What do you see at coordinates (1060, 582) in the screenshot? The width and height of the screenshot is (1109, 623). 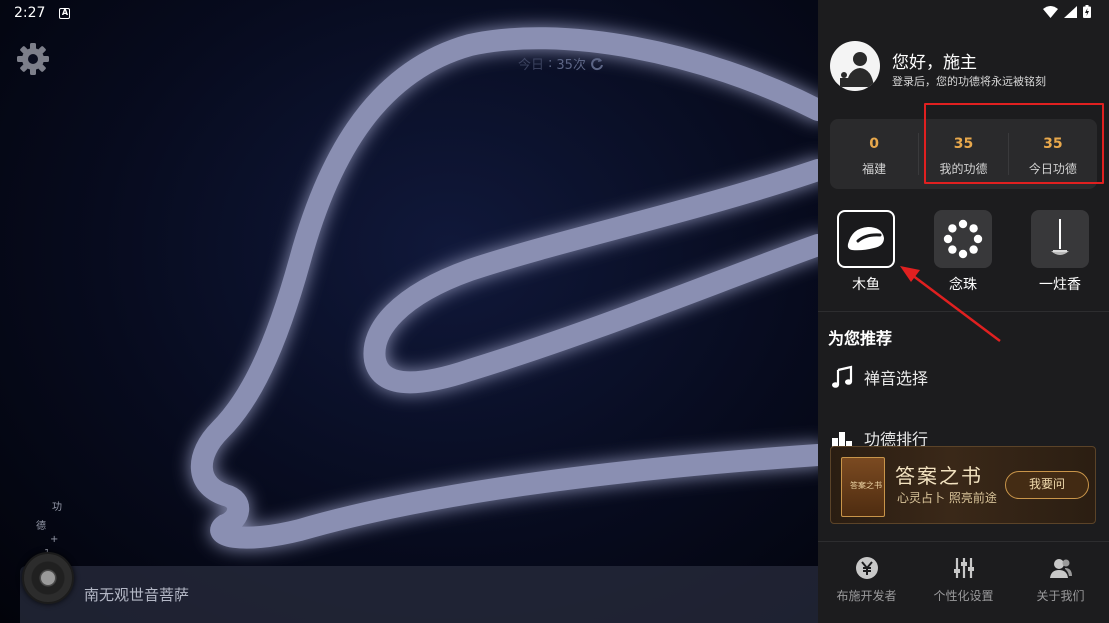 I see `nav-about: 关于我们` at bounding box center [1060, 582].